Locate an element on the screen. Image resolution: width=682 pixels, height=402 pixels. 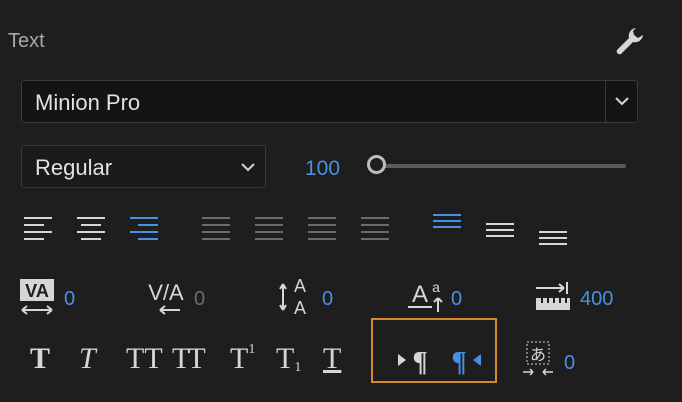
baseline-shift-icon: A a is located at coordinates (426, 296).